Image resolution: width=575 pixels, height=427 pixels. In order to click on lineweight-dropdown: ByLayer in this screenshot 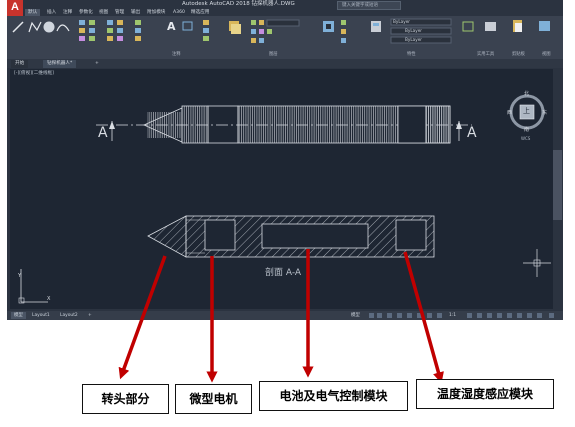, I will do `click(413, 40)`.